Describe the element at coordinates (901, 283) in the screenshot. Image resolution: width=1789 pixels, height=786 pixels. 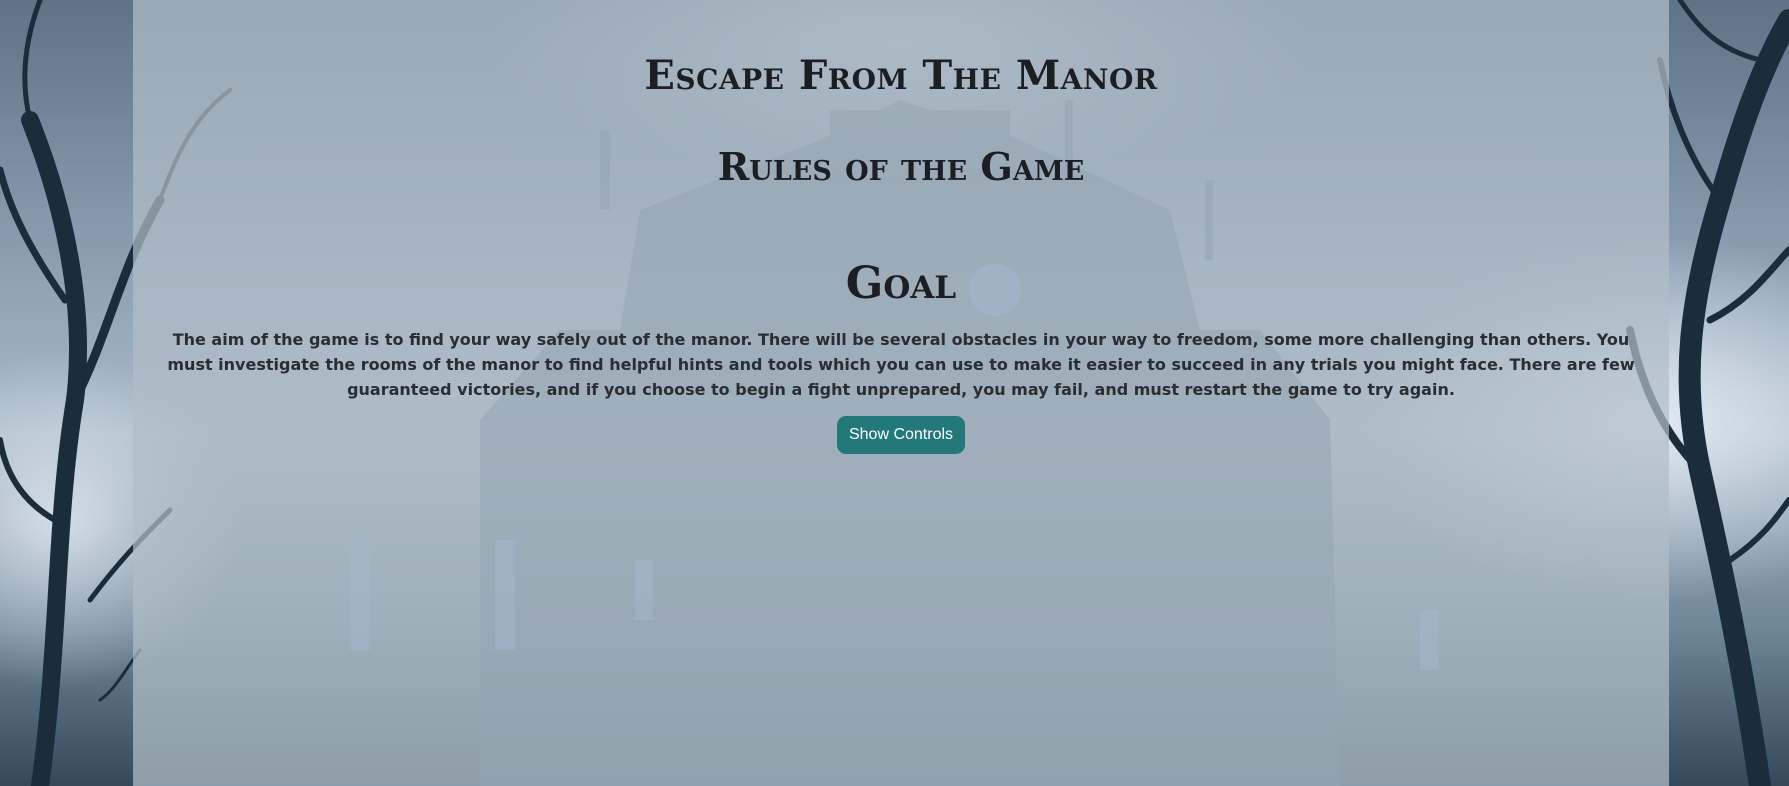
I see `goal-heading: Goal` at that location.